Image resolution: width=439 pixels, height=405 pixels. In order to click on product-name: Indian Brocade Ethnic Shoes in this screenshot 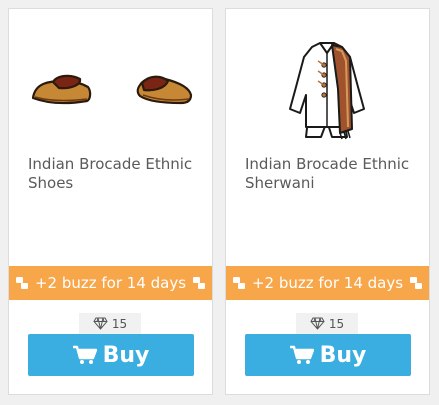, I will do `click(115, 174)`.